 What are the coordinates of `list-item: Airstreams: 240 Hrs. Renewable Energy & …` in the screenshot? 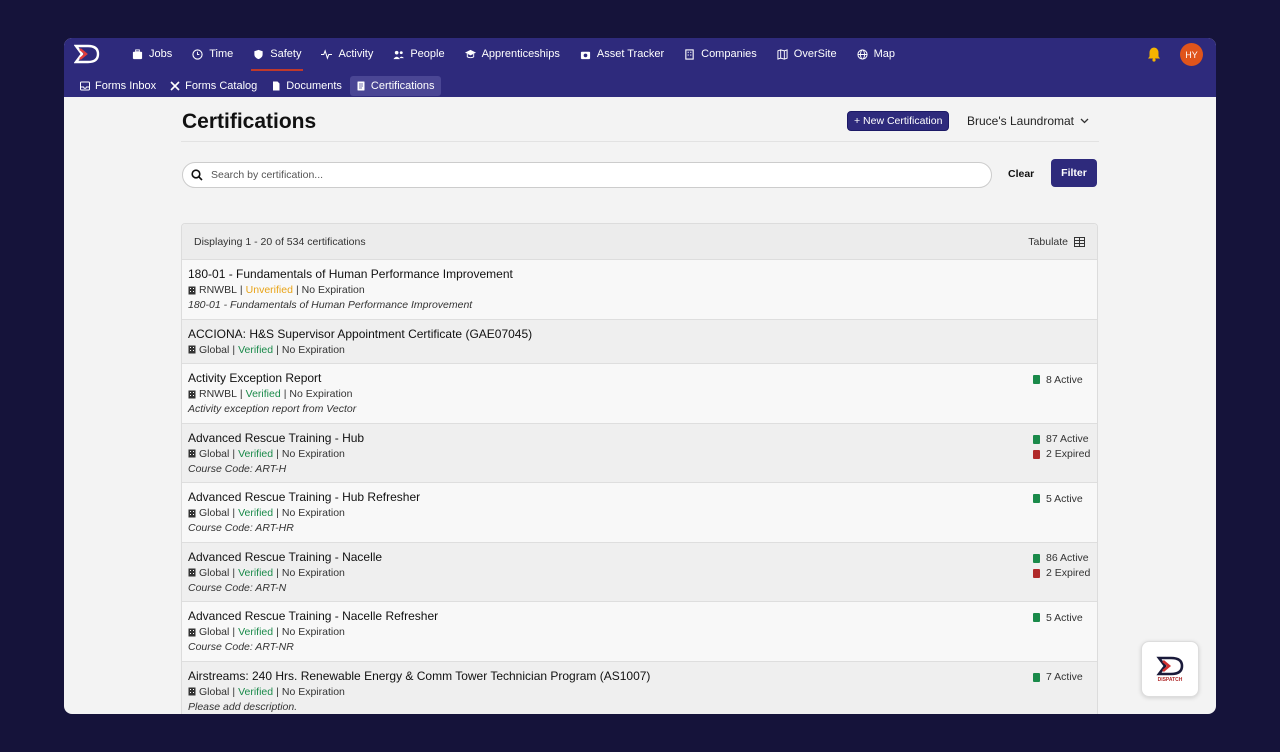 It's located at (639, 687).